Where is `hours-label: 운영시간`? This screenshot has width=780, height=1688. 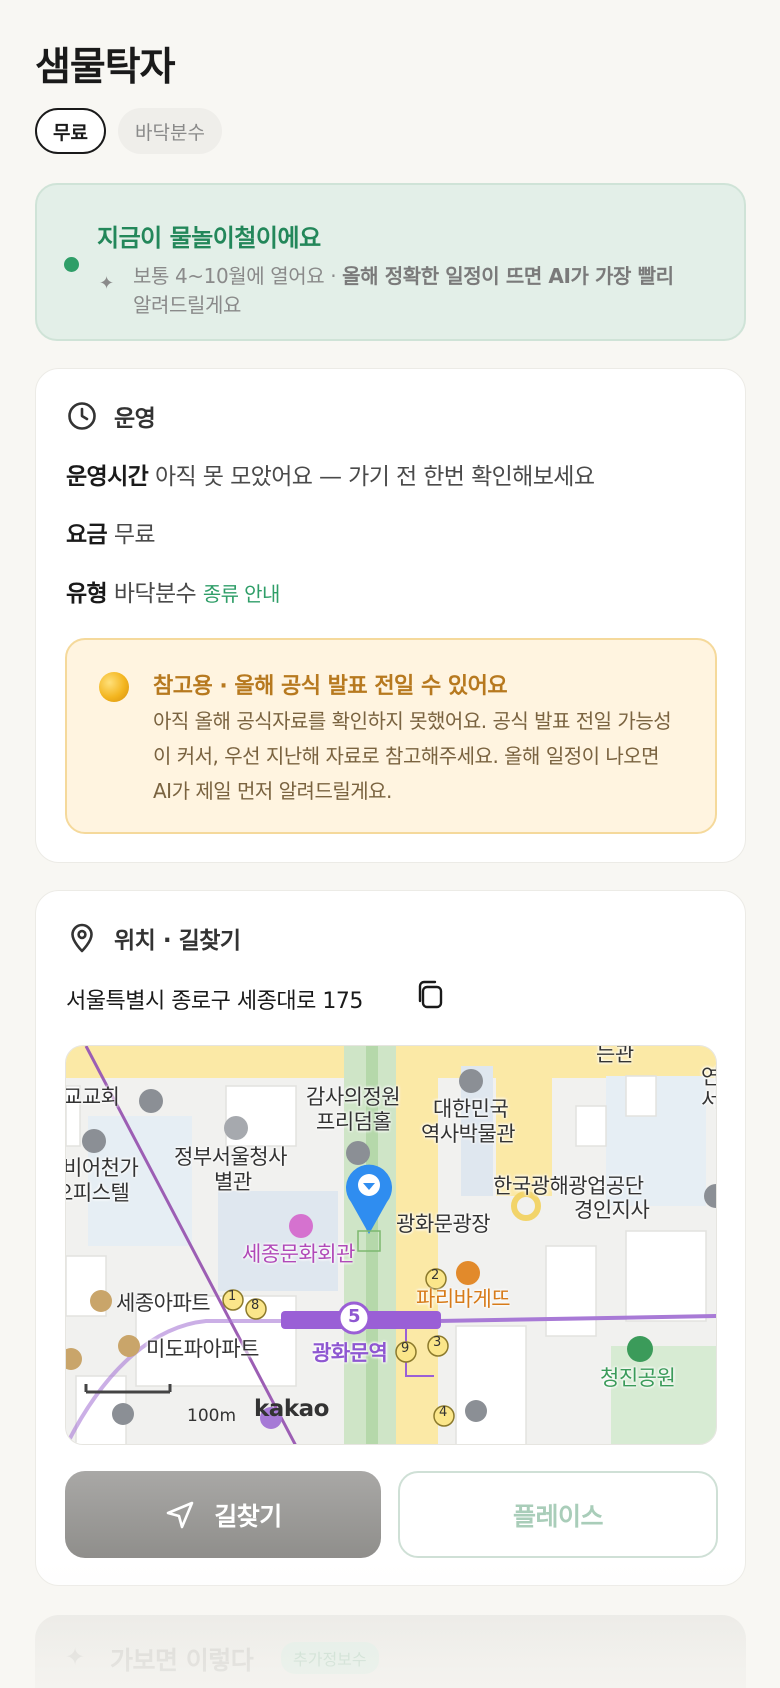
hours-label: 운영시간 is located at coordinates (107, 477).